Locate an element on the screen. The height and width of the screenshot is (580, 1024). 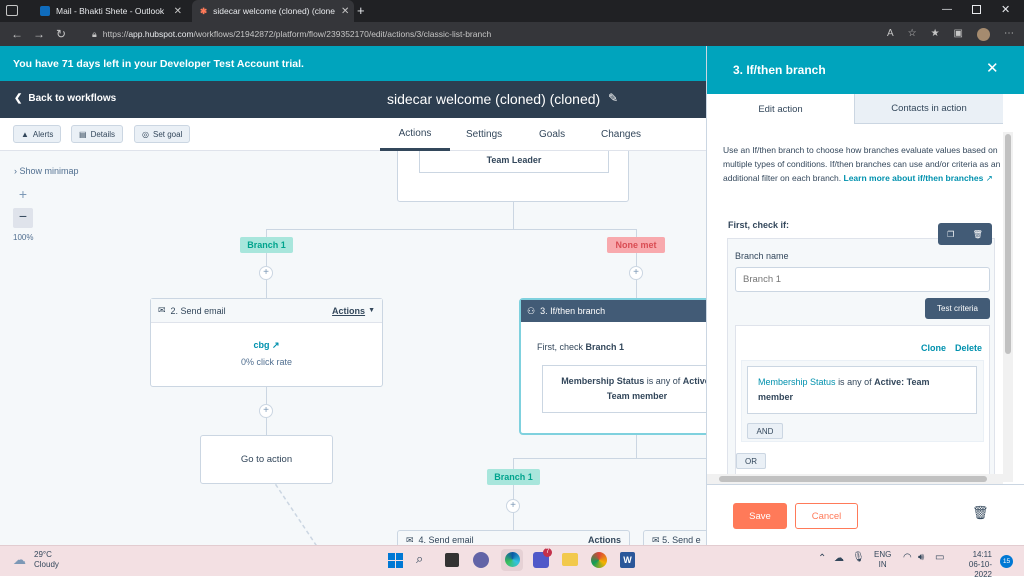
notification-badge: 15 is located at coordinates (1006, 561).